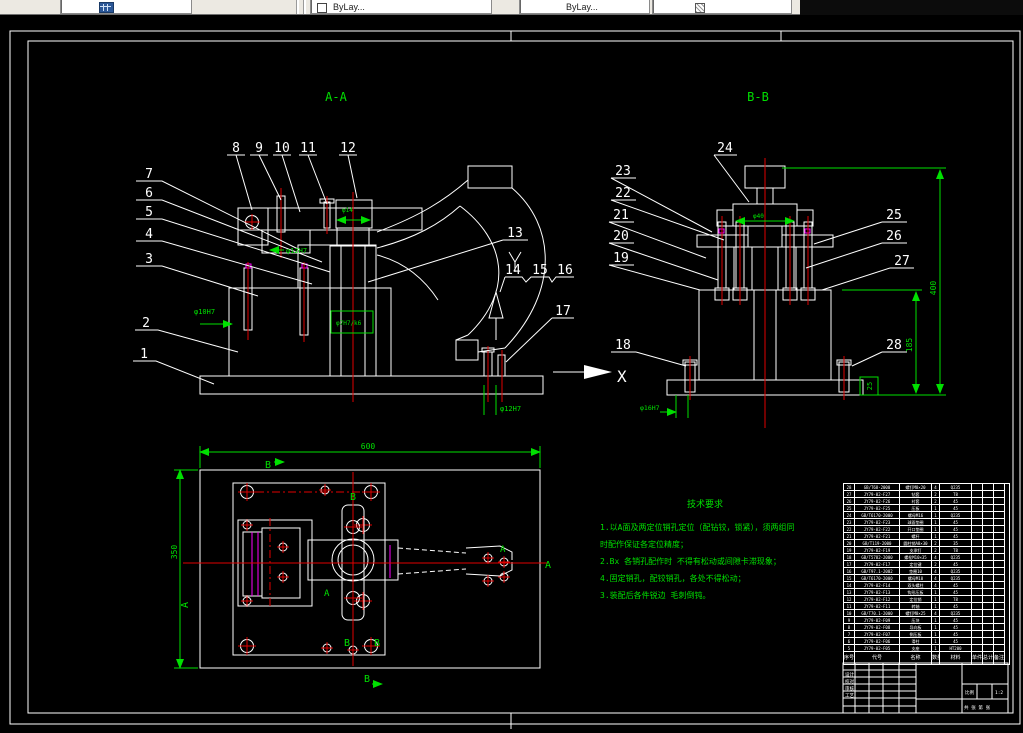  I want to click on plan-mark-b-inner-bottom: B, so click(347, 643).